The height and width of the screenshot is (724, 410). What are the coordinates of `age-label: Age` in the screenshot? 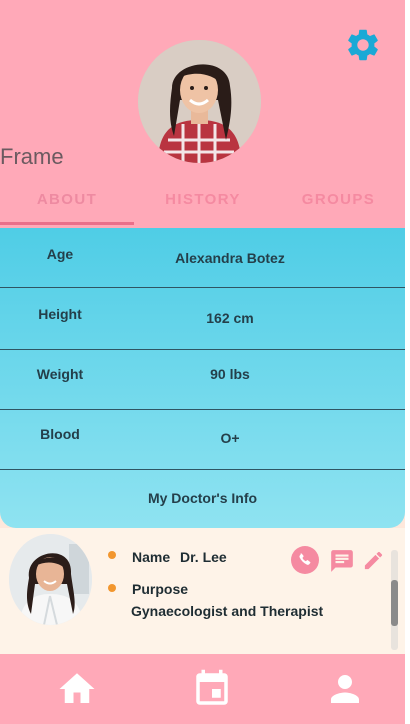 It's located at (60, 254).